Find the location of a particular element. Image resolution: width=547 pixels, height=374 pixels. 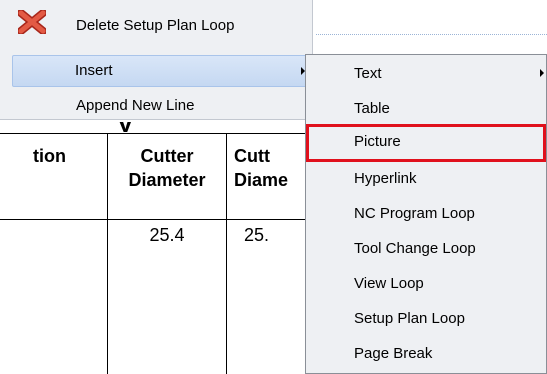

table-cell: 25.4 is located at coordinates (167, 235).